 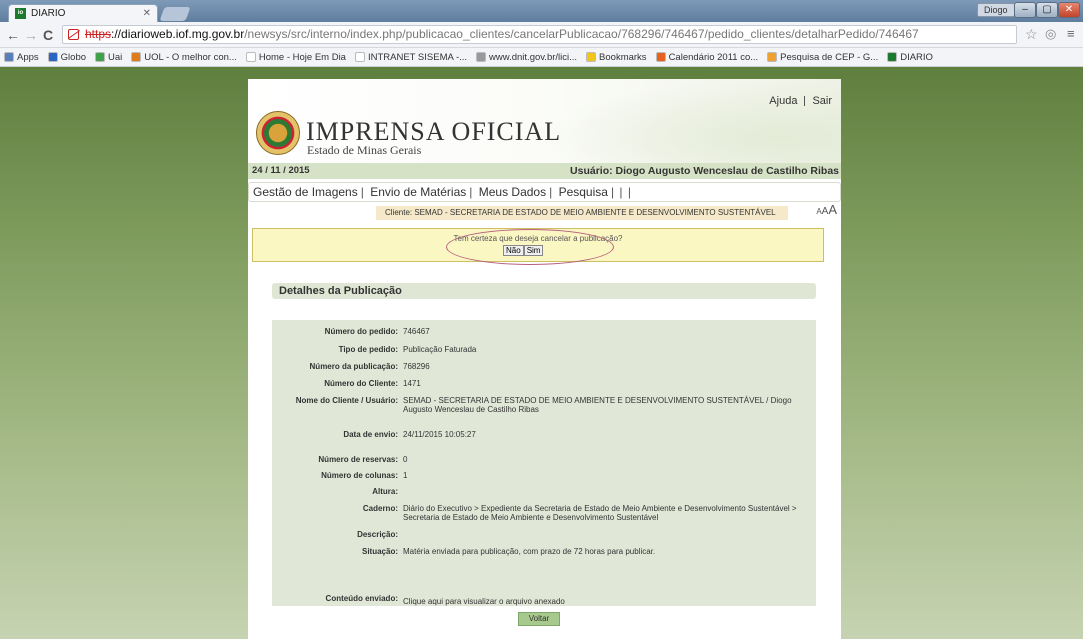 What do you see at coordinates (147, 13) in the screenshot?
I see `close-tab-icon: ✕` at bounding box center [147, 13].